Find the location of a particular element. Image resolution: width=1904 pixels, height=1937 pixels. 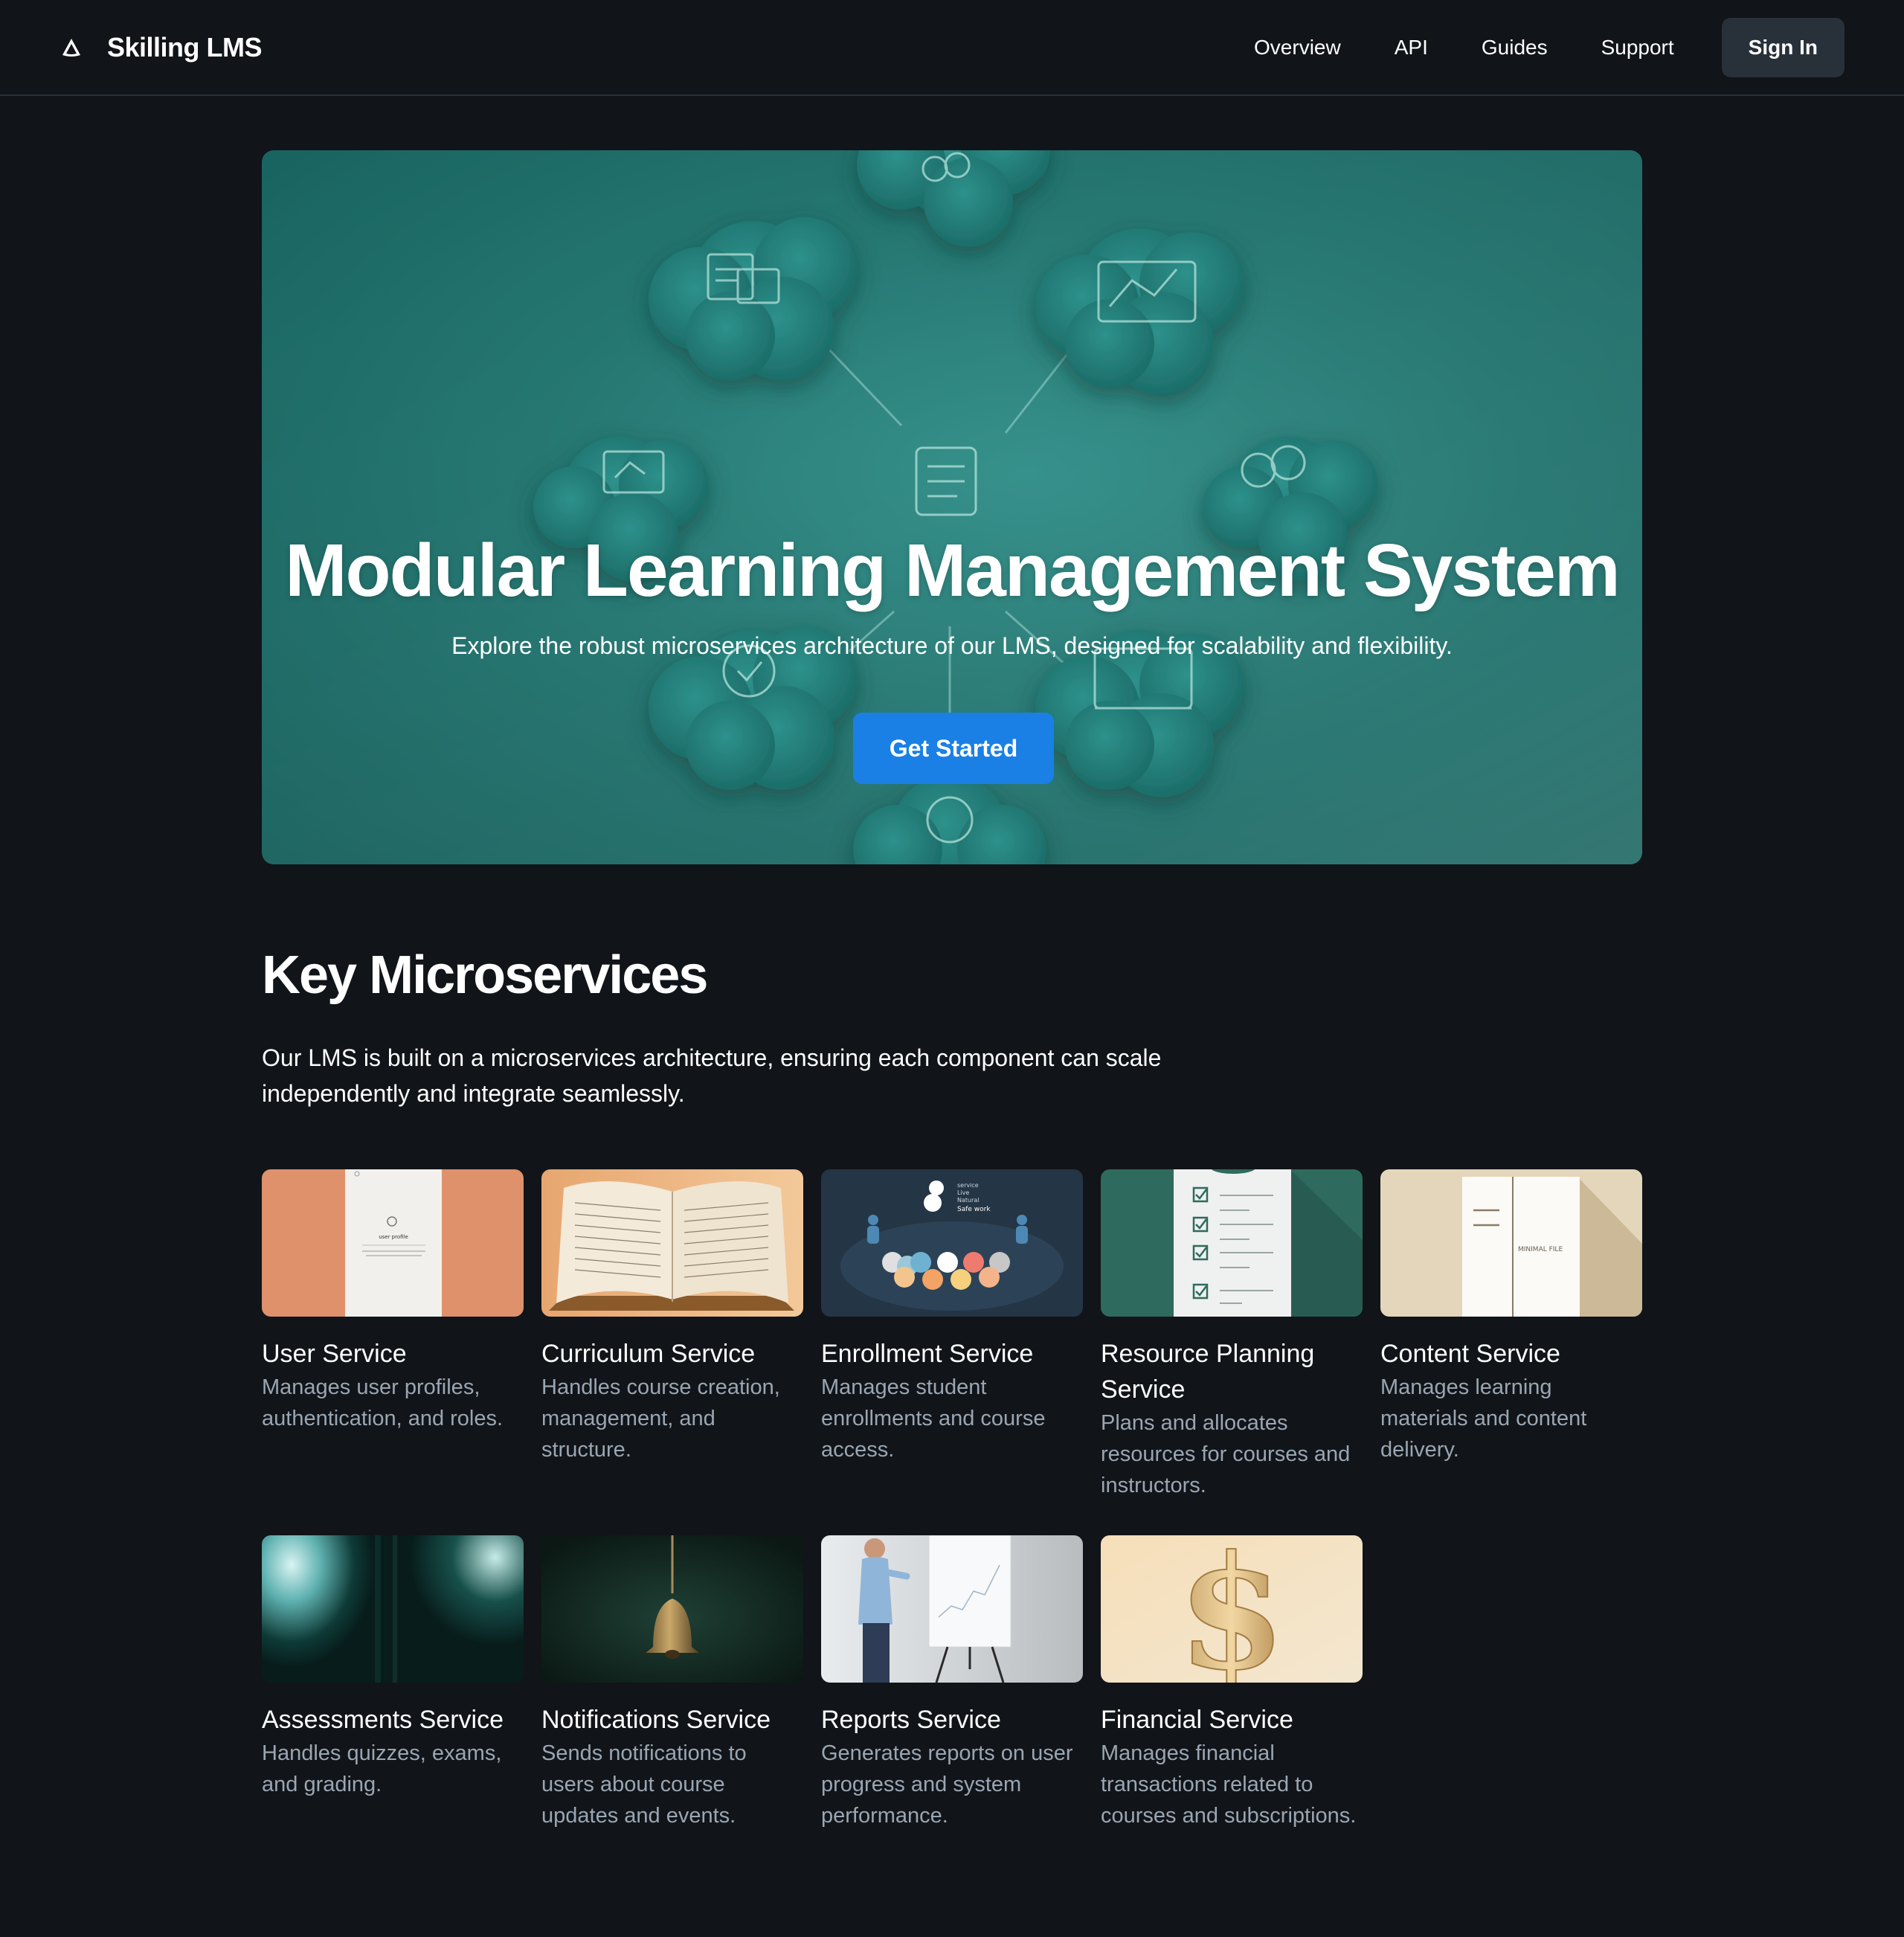

user-profile-caption: user profile is located at coordinates (393, 1237).